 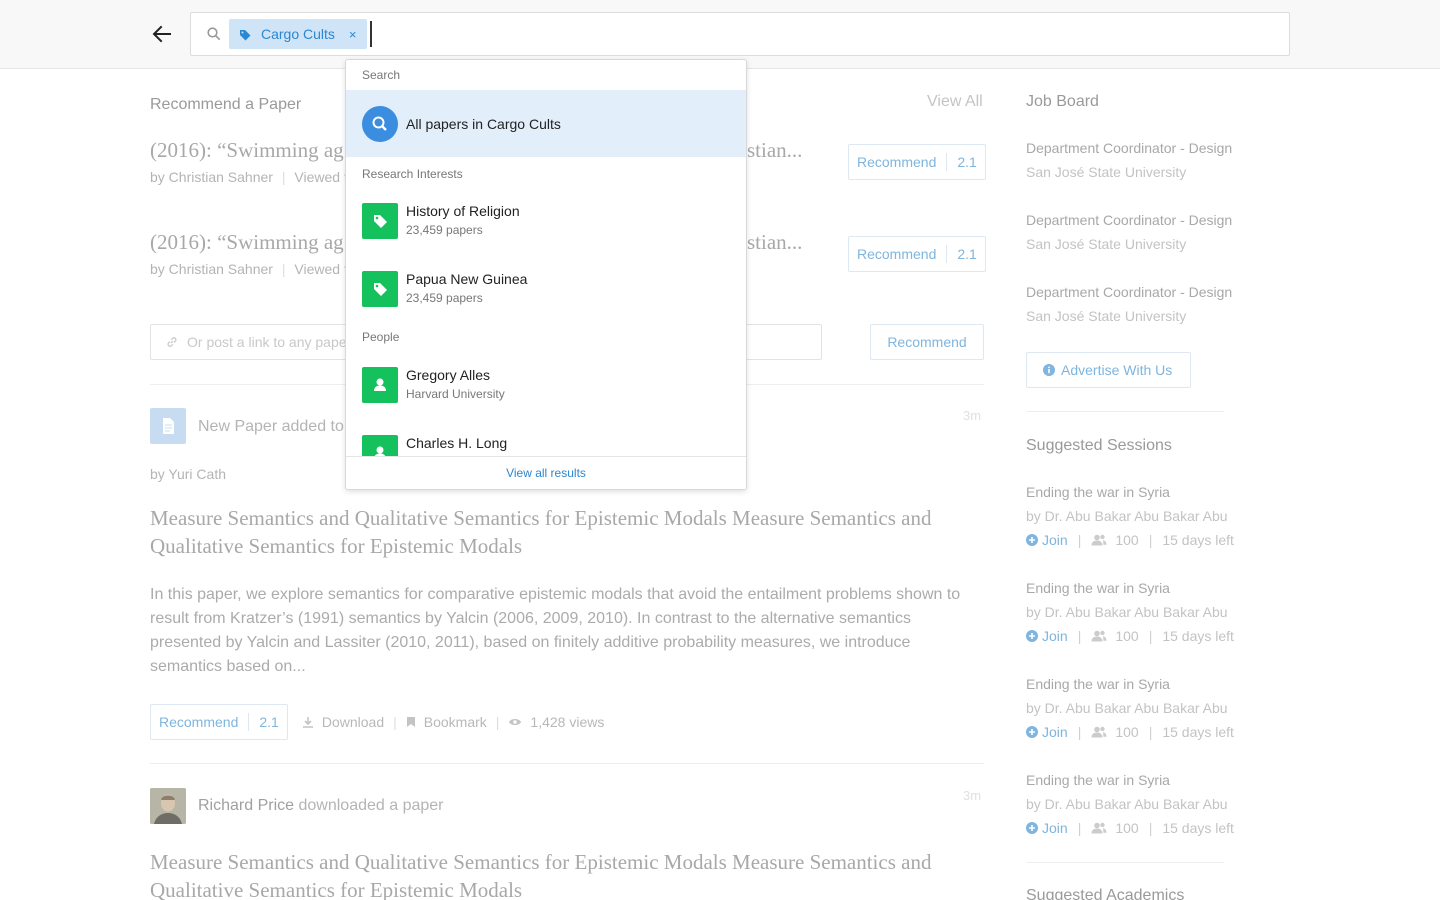 What do you see at coordinates (172, 341) in the screenshot?
I see `link-icon` at bounding box center [172, 341].